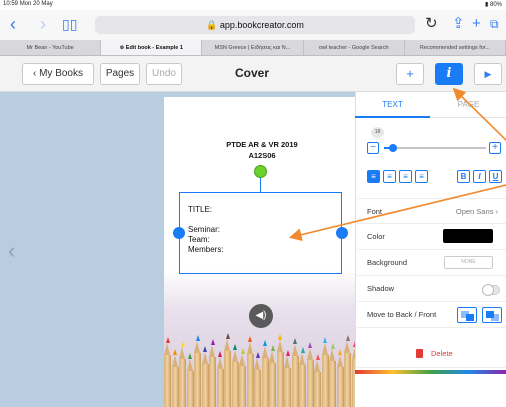  I want to click on new-tab-icon: +, so click(476, 24).